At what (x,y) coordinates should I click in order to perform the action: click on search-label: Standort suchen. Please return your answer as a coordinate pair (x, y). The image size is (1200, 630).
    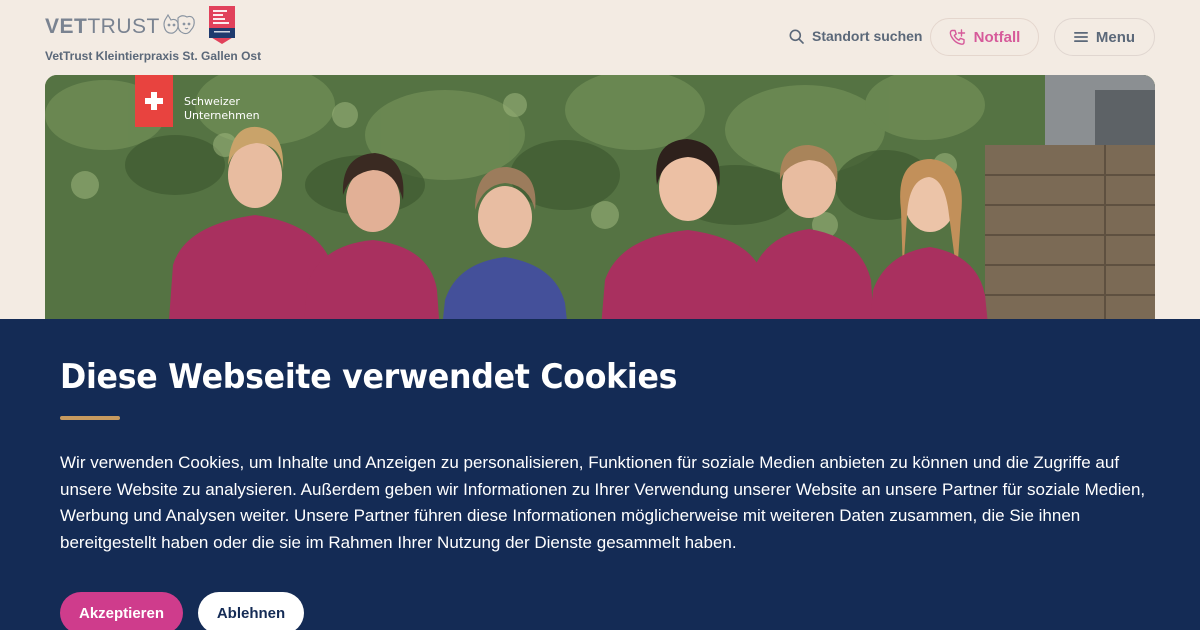
    Looking at the image, I should click on (867, 36).